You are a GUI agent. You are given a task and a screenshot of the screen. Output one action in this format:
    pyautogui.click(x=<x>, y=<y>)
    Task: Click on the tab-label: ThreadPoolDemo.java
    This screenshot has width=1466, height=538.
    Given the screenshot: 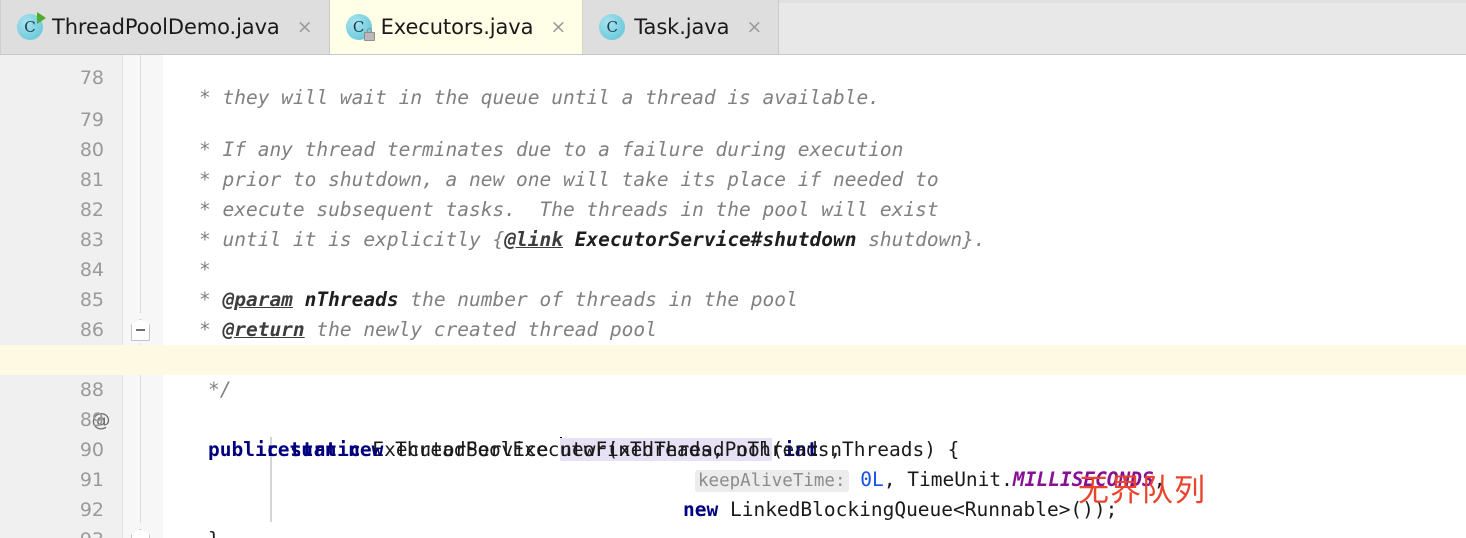 What is the action you would take?
    pyautogui.click(x=166, y=27)
    